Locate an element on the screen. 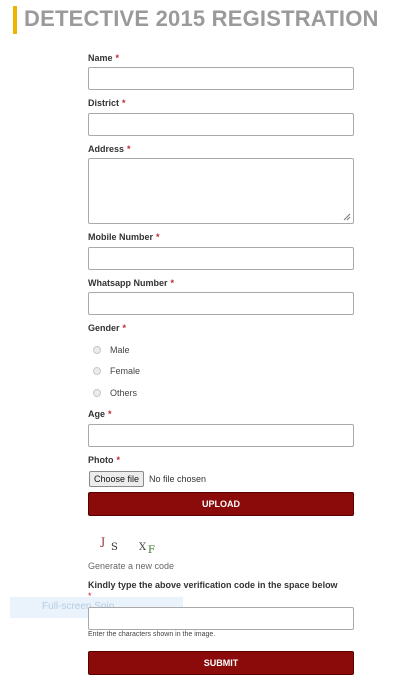 The image size is (413, 681). radio-label: Male is located at coordinates (120, 350).